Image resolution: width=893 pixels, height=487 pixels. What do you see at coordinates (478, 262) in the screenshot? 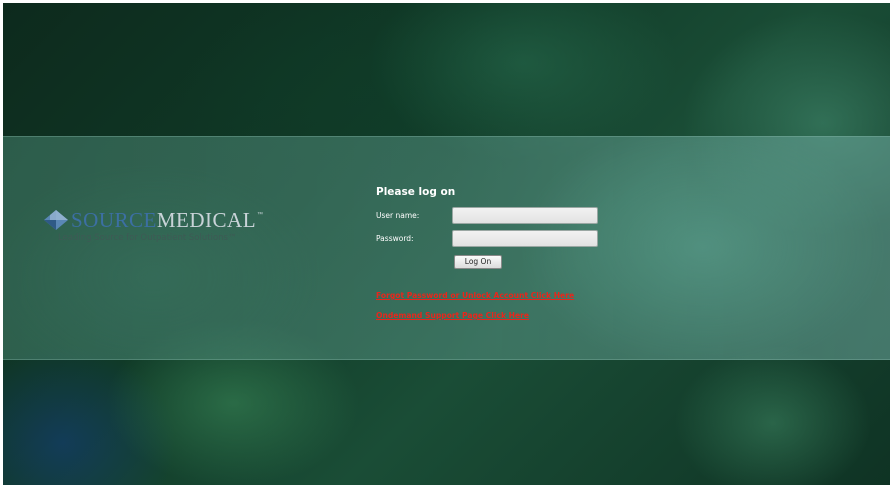
I see `logon-button: Log On` at bounding box center [478, 262].